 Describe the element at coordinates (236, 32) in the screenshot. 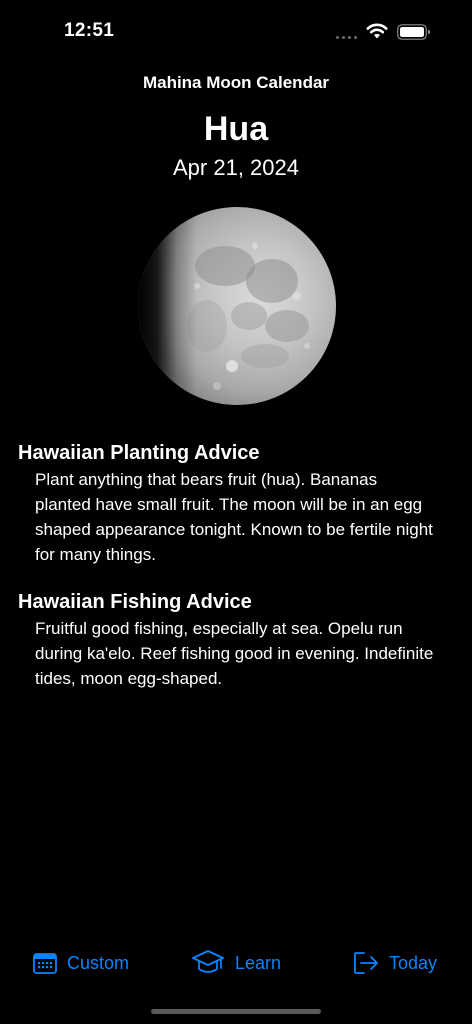

I see `status-bar: 12:51` at that location.